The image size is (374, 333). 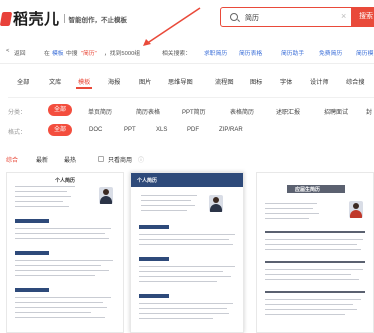 What do you see at coordinates (101, 159) in the screenshot?
I see `commercial-only-checkbox` at bounding box center [101, 159].